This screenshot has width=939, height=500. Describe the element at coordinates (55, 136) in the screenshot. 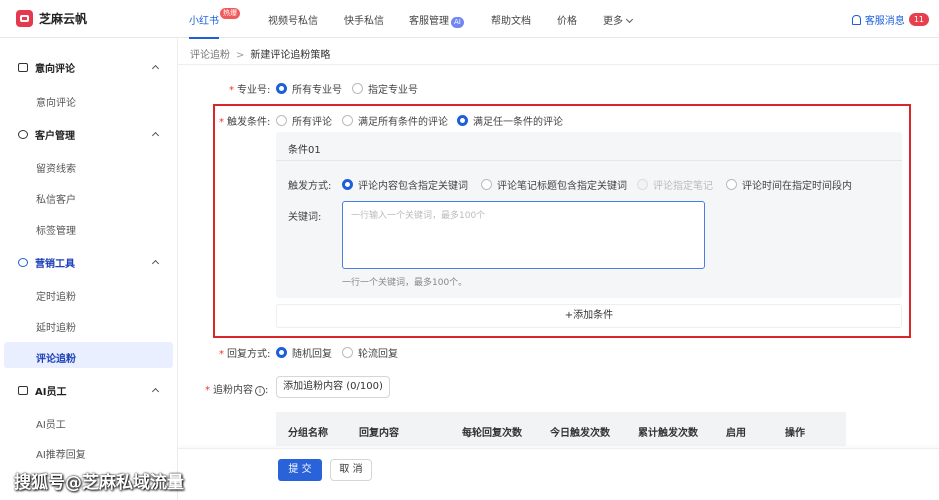

I see `section-label: 客户管理` at that location.